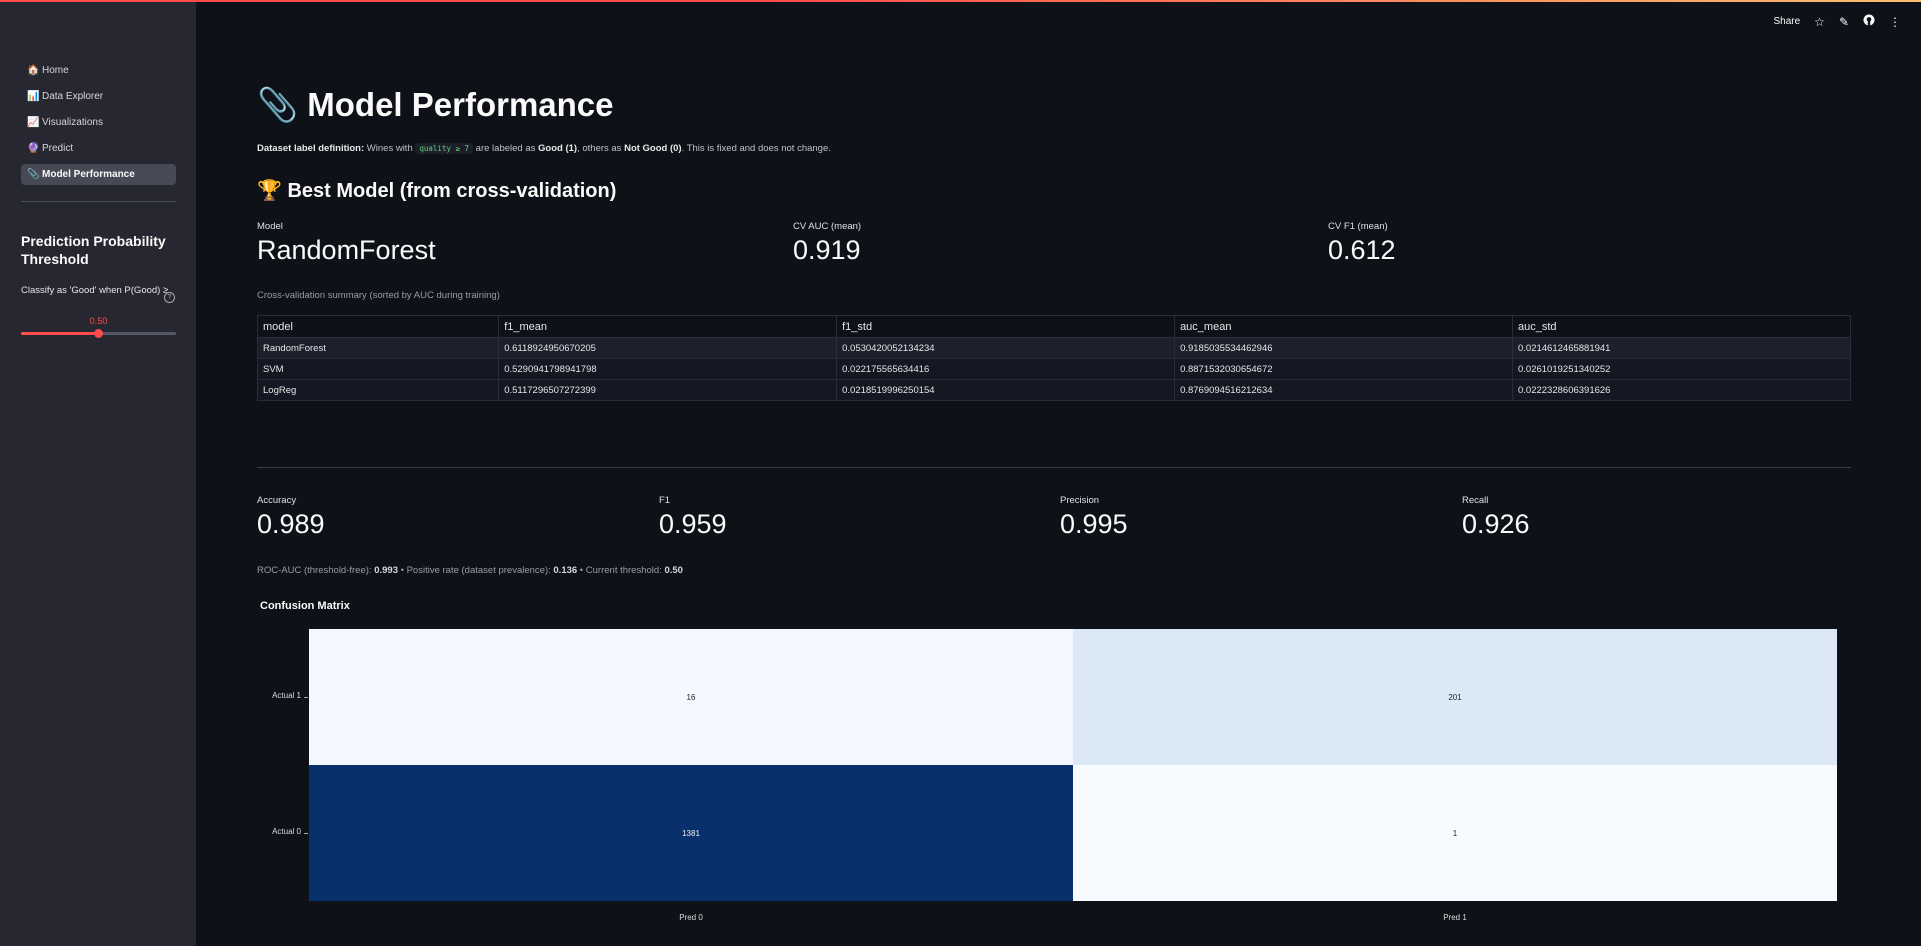  Describe the element at coordinates (693, 517) in the screenshot. I see `metric-f1: F1 0.959` at that location.